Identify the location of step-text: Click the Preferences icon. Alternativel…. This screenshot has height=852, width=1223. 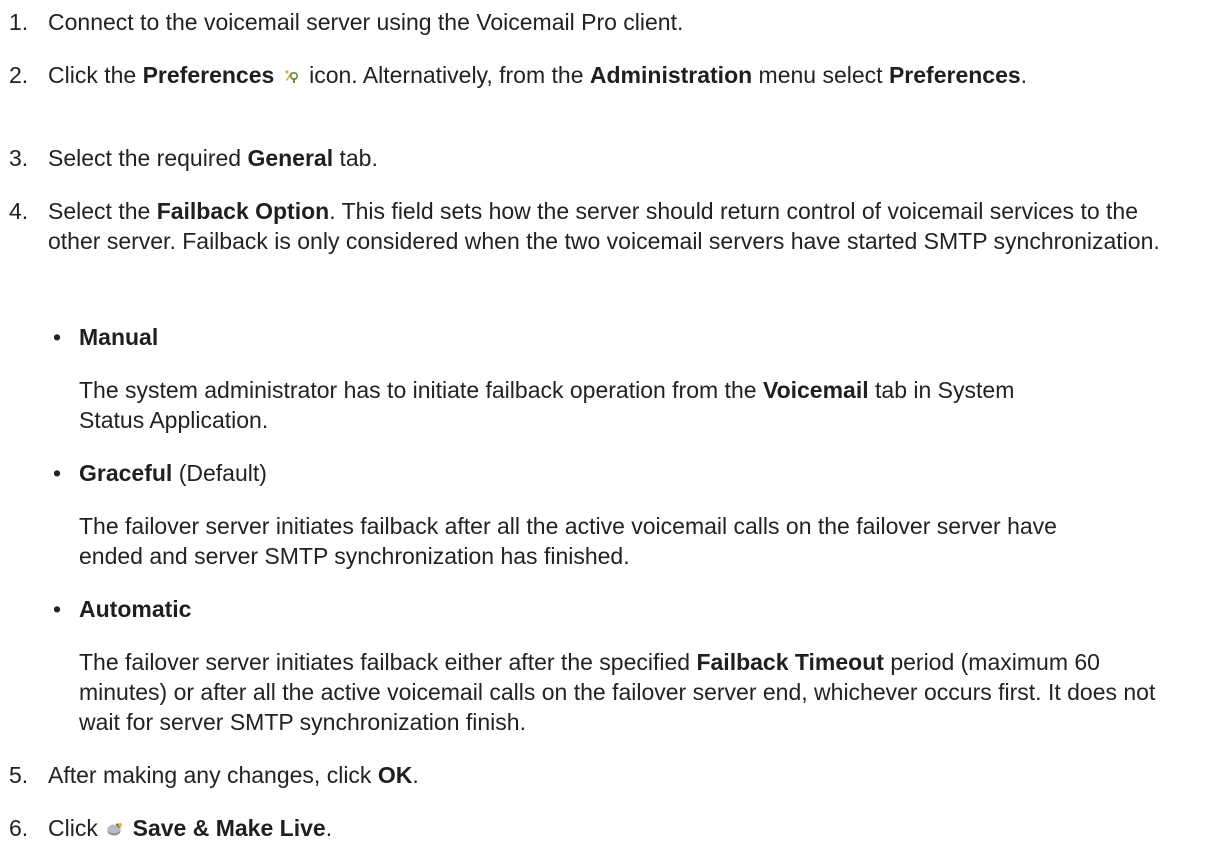
(538, 75).